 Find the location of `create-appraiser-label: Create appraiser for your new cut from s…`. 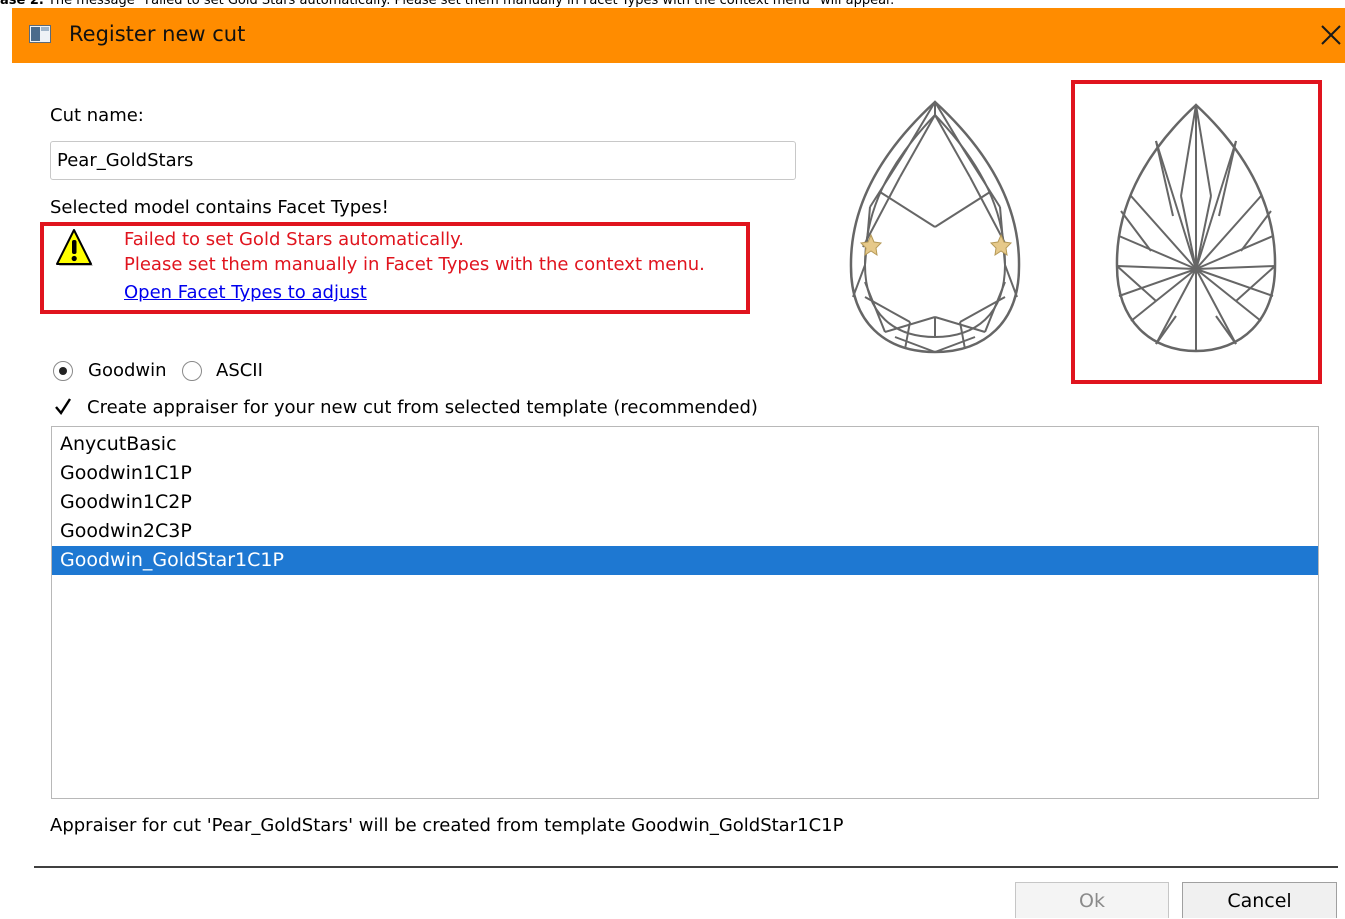

create-appraiser-label: Create appraiser for your new cut from s… is located at coordinates (422, 407).